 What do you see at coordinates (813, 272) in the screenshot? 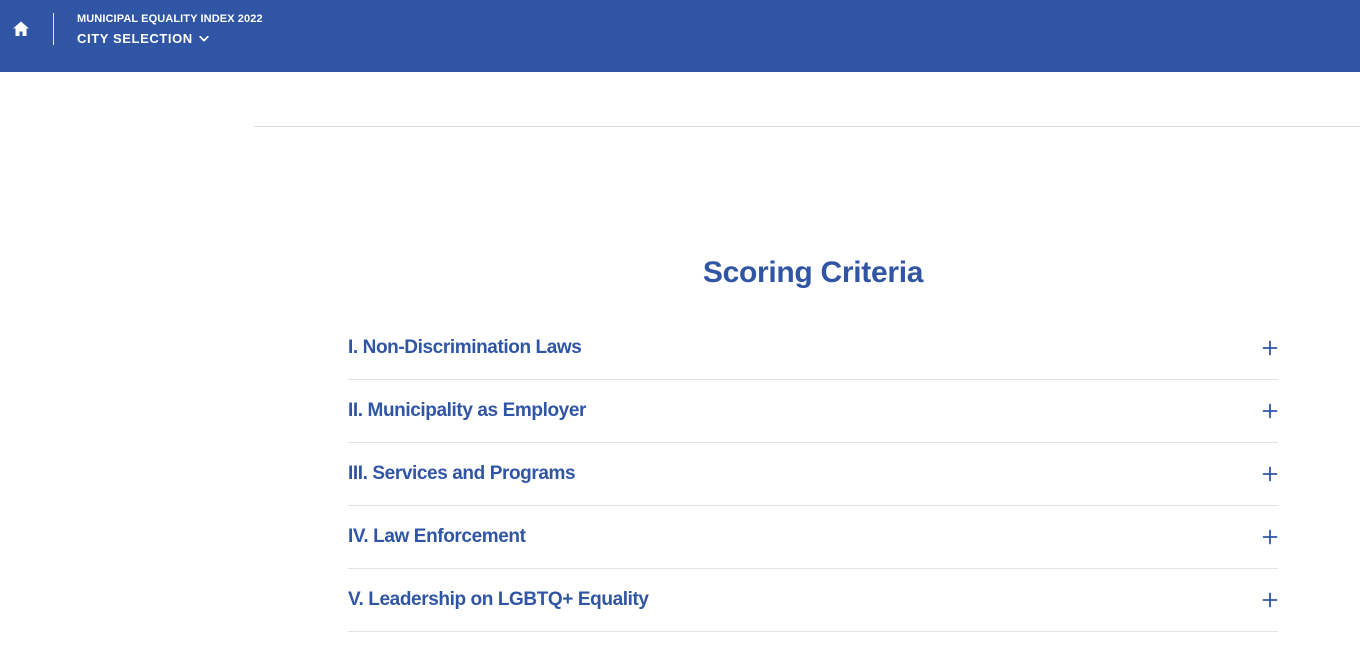
I see `page-title: Scoring Criteria` at bounding box center [813, 272].